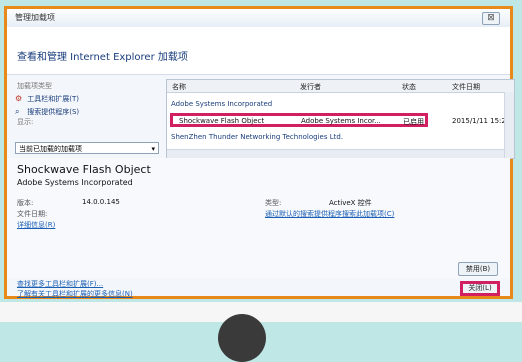  I want to click on avatar, so click(242, 338).